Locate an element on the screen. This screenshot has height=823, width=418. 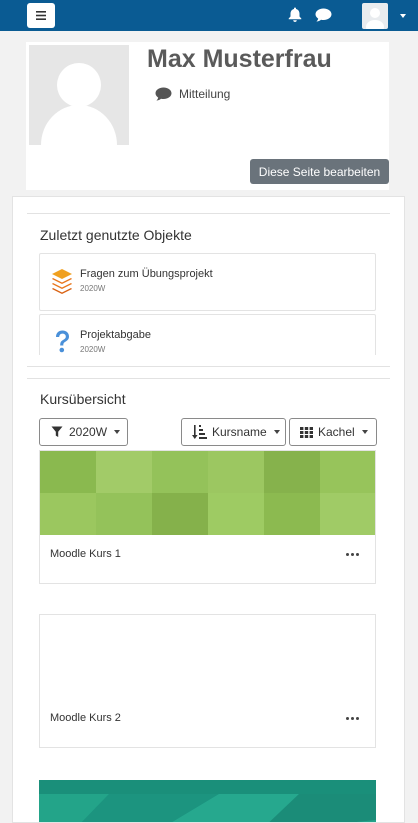
user-avatar is located at coordinates (375, 16).